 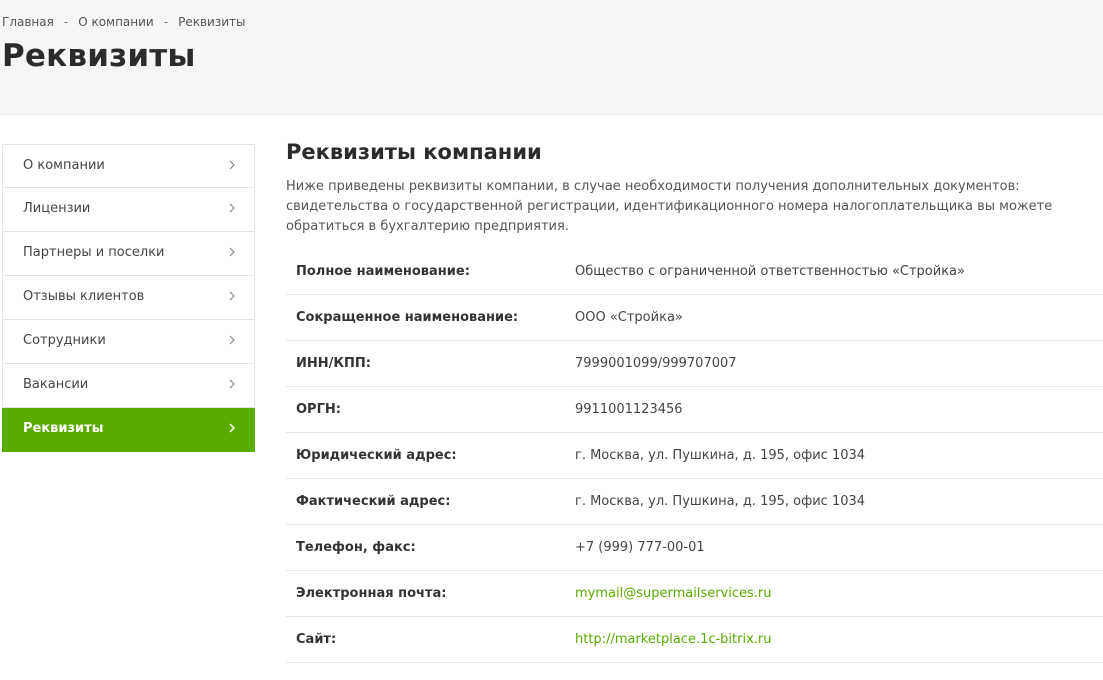 What do you see at coordinates (430, 317) in the screenshot?
I see `row-key: Сокращенное наименование:` at bounding box center [430, 317].